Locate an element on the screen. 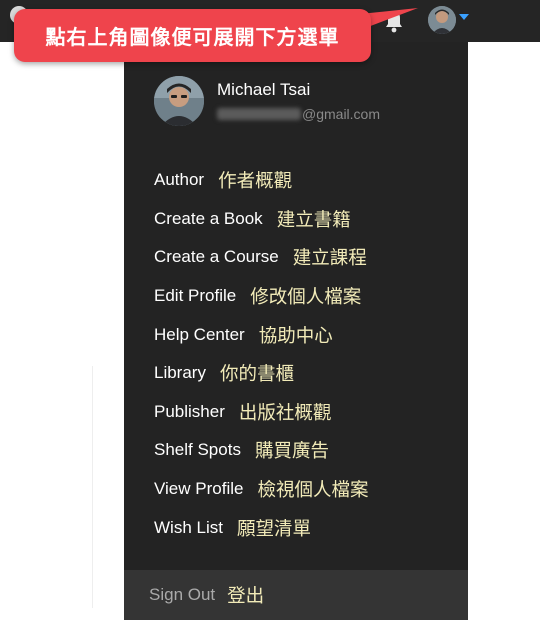  menu-item-wish-list: Wish List 願望清單 is located at coordinates (304, 527).